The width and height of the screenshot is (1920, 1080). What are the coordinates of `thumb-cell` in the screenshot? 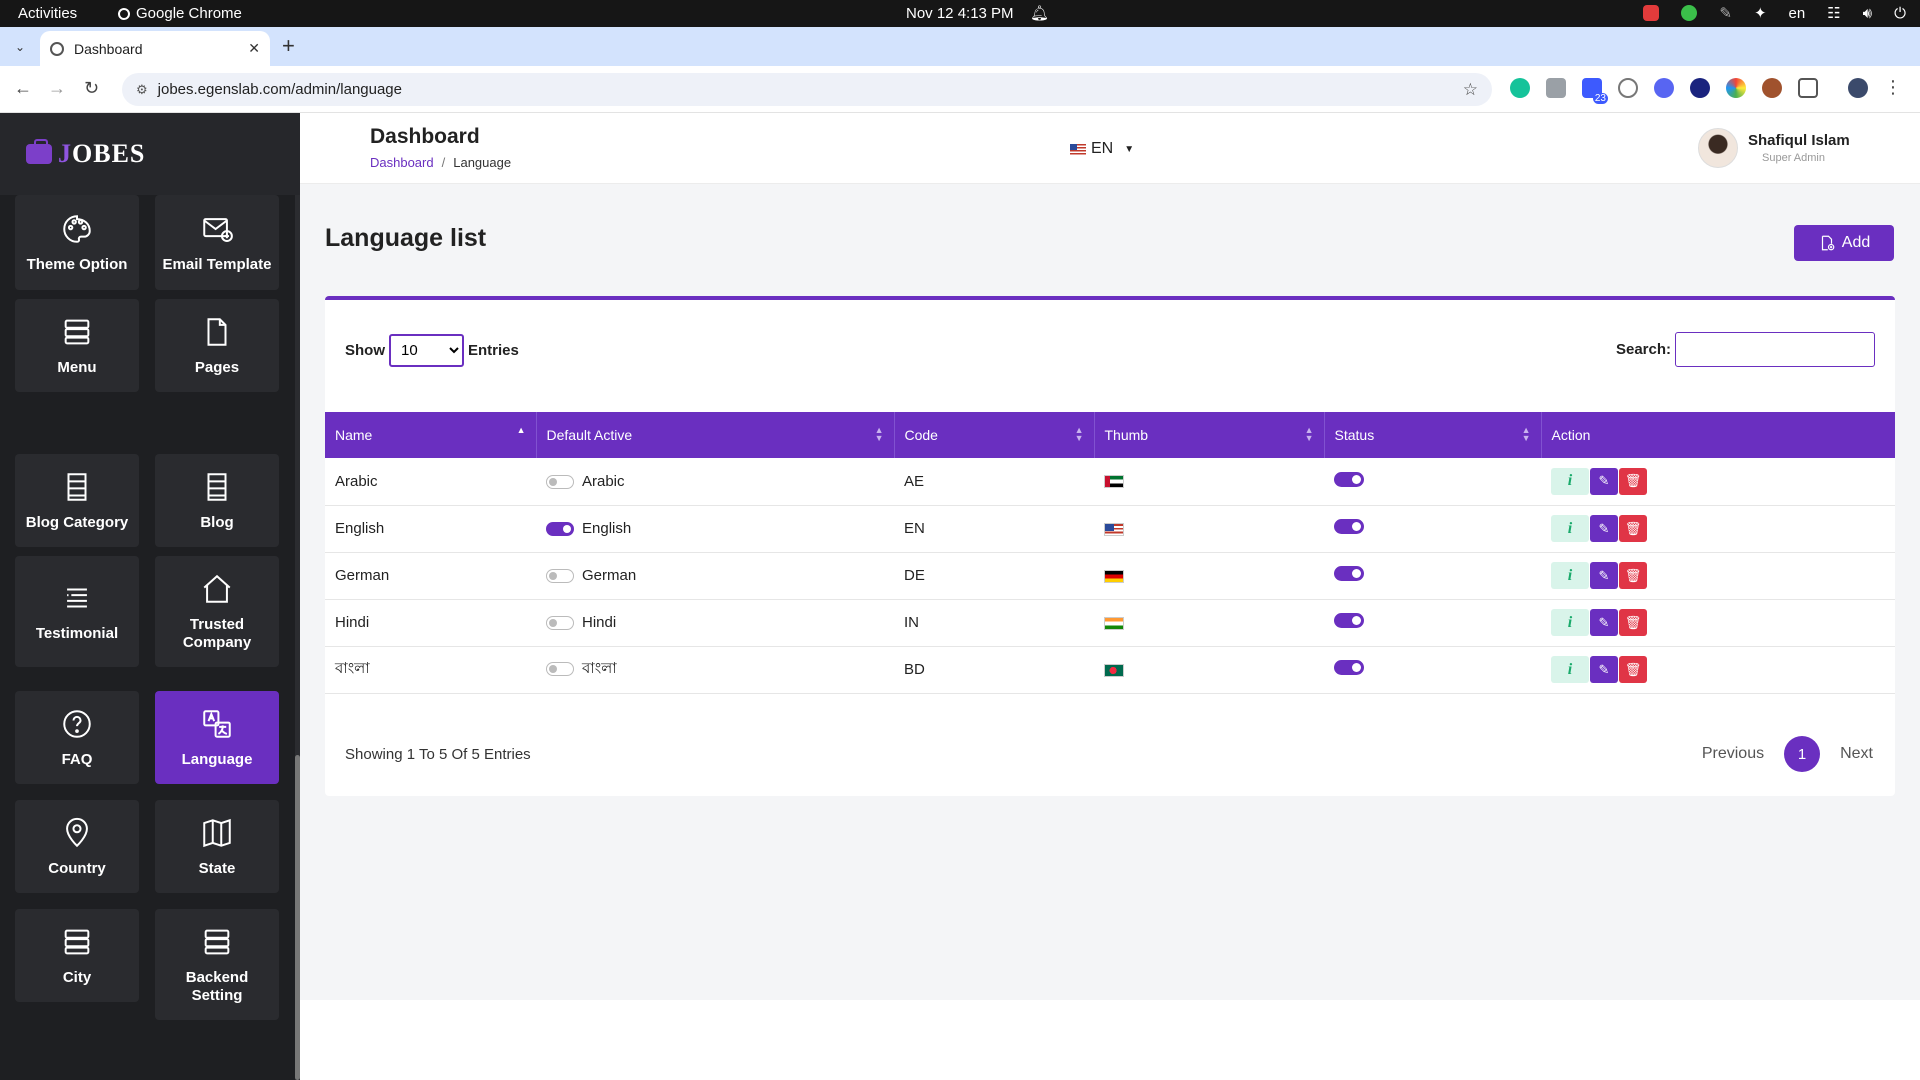 It's located at (1209, 669).